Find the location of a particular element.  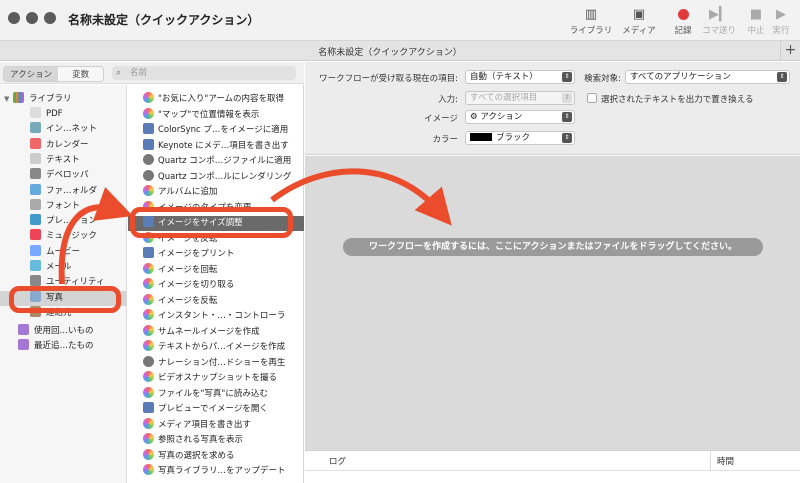

color-value: ブラック is located at coordinates (513, 138).